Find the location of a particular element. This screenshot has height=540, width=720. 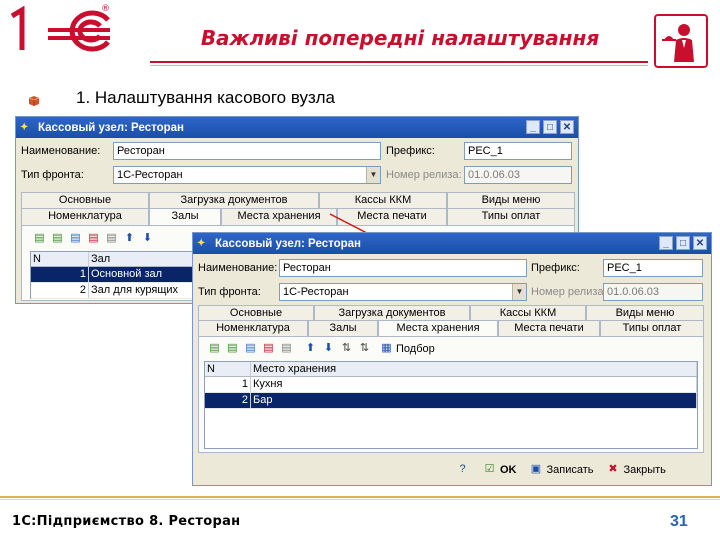

sort-desc-icon: ⇅ is located at coordinates (364, 348).